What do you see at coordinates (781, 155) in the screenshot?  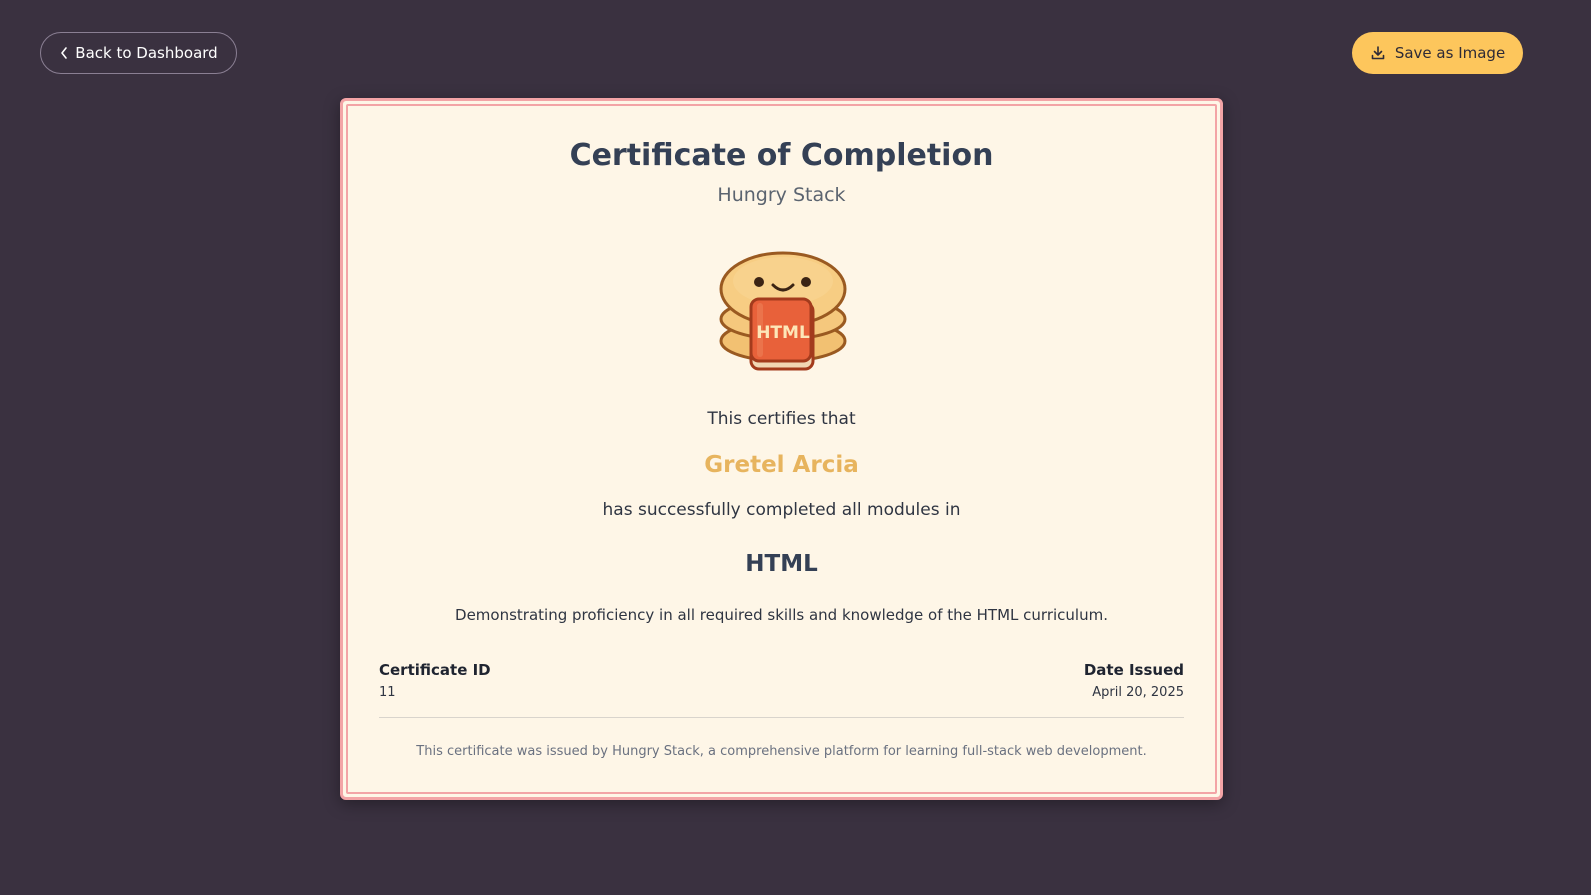 I see `certificate-title: Certificate of Completion` at bounding box center [781, 155].